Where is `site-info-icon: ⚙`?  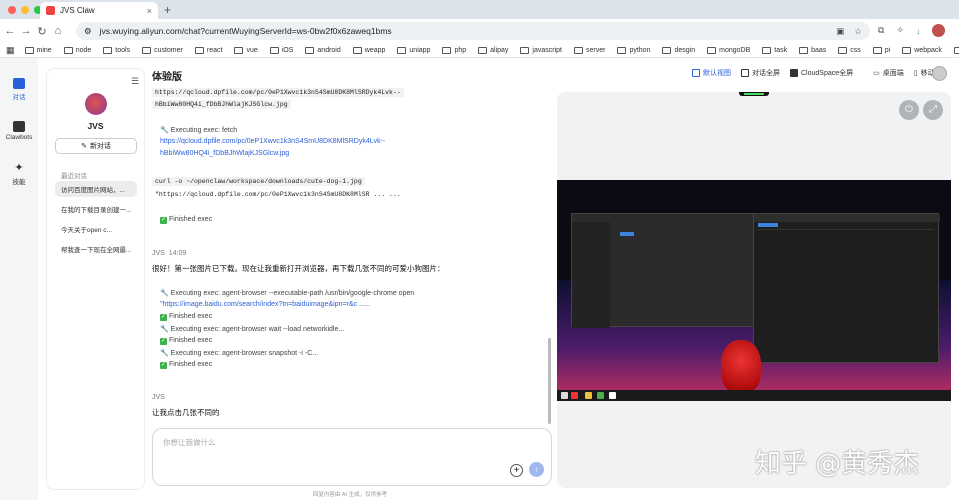
site-info-icon: ⚙ is located at coordinates (88, 31).